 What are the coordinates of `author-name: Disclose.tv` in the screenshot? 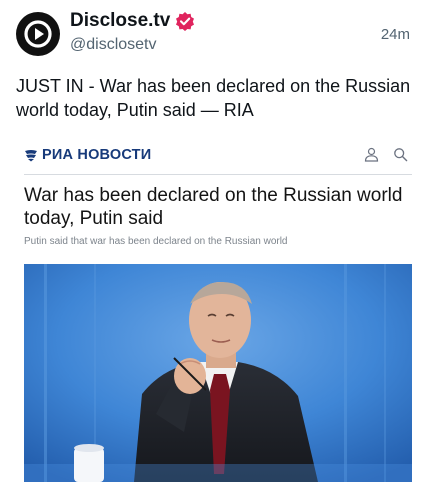 It's located at (120, 21).